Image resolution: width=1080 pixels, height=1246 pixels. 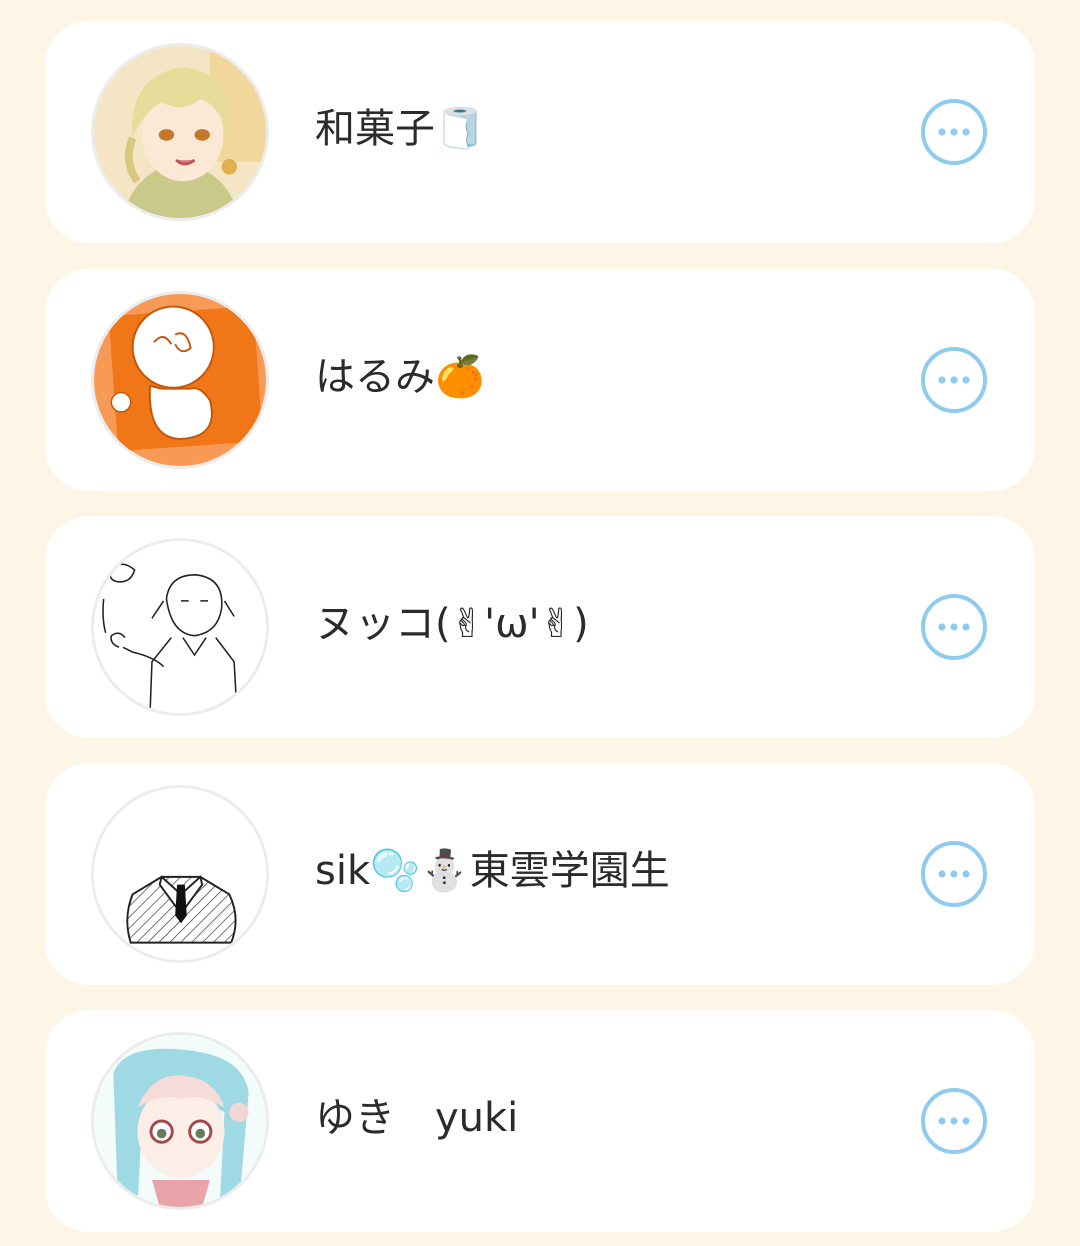 What do you see at coordinates (180, 627) in the screenshot?
I see `line-art-girl-avatar-icon` at bounding box center [180, 627].